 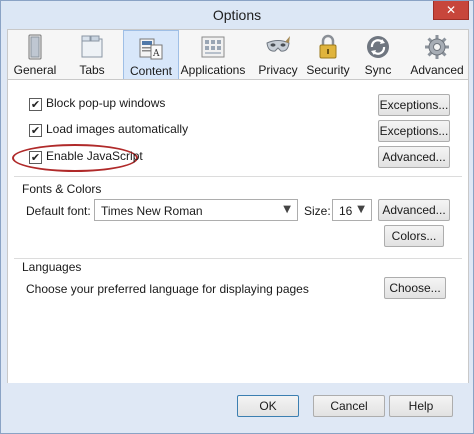 I want to click on tabs-icon, so click(x=92, y=46).